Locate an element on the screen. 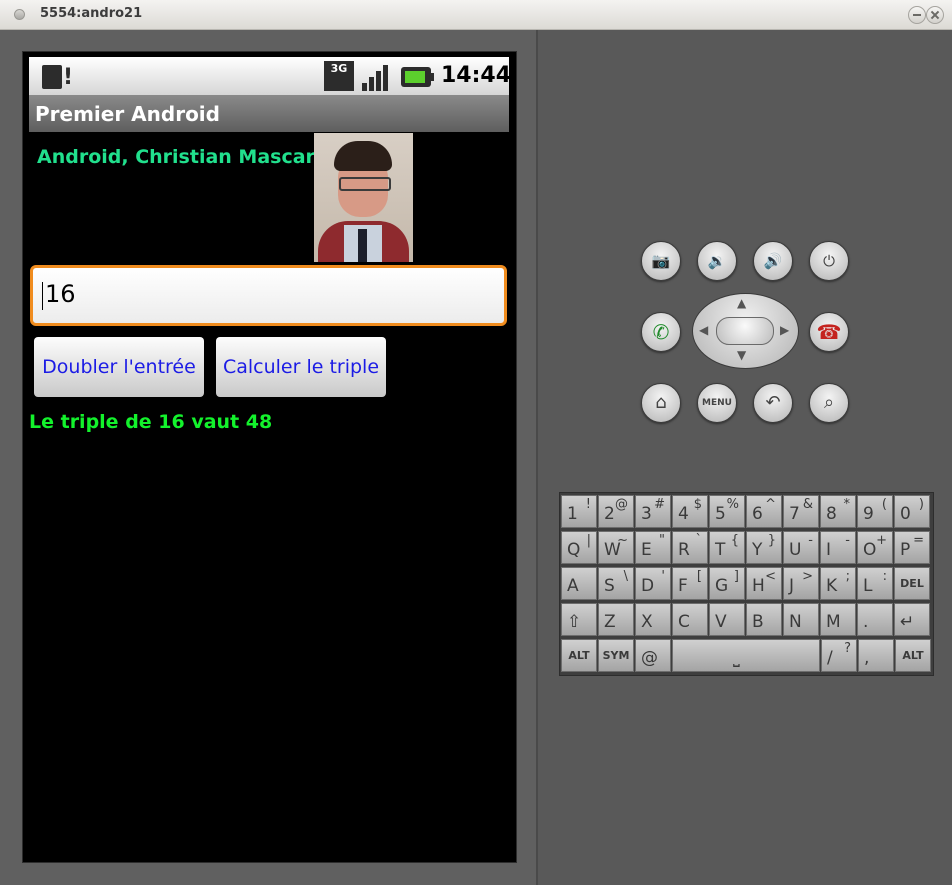 This screenshot has height=885, width=952. key-0-0: 1! is located at coordinates (579, 511).